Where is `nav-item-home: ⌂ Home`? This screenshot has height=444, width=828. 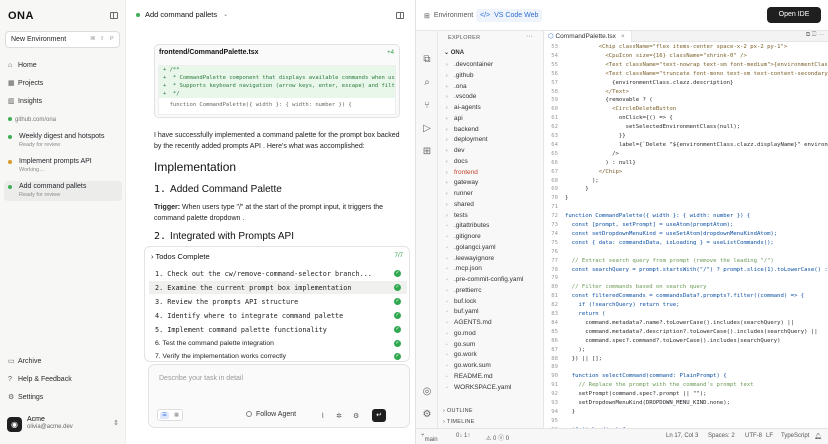 nav-item-home: ⌂ Home is located at coordinates (64, 65).